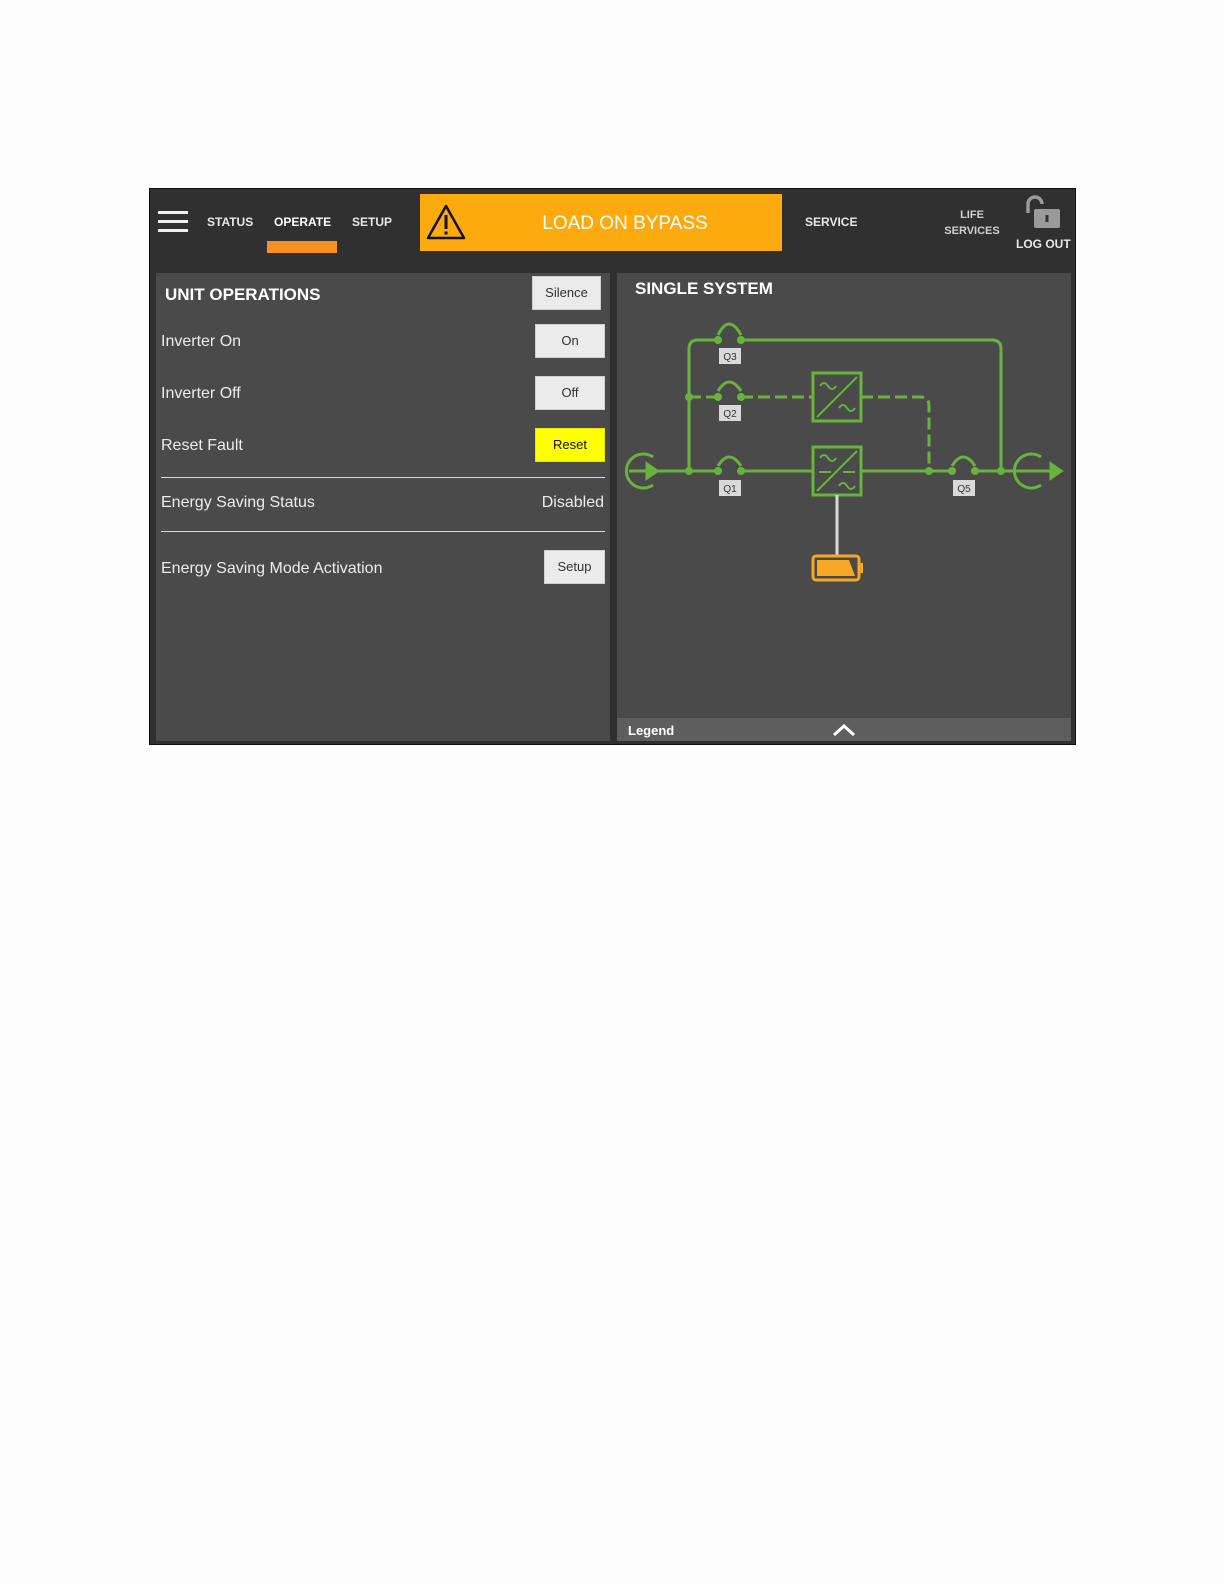 The width and height of the screenshot is (1224, 1584). What do you see at coordinates (302, 222) in the screenshot?
I see `tab-operate: OPERATE` at bounding box center [302, 222].